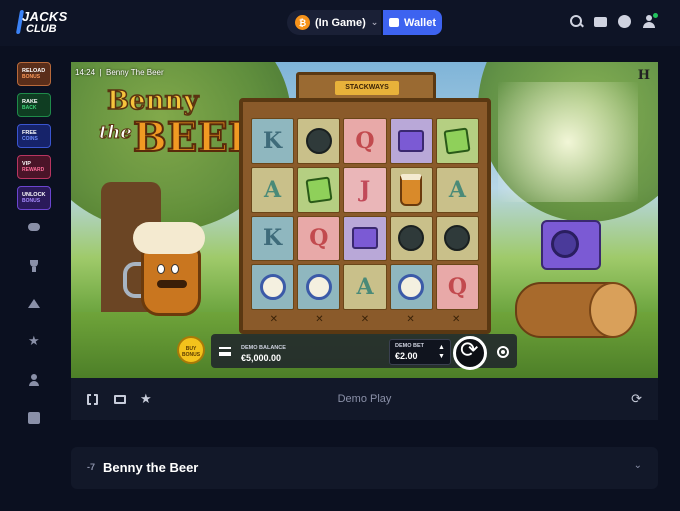  I want to click on title-the: the, so click(116, 133).